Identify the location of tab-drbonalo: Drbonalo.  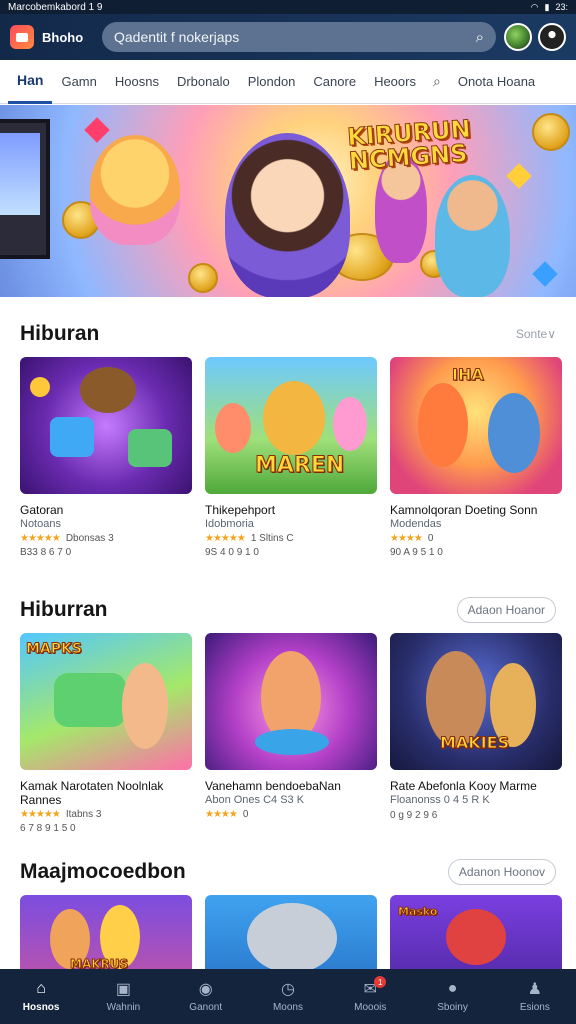
(203, 82).